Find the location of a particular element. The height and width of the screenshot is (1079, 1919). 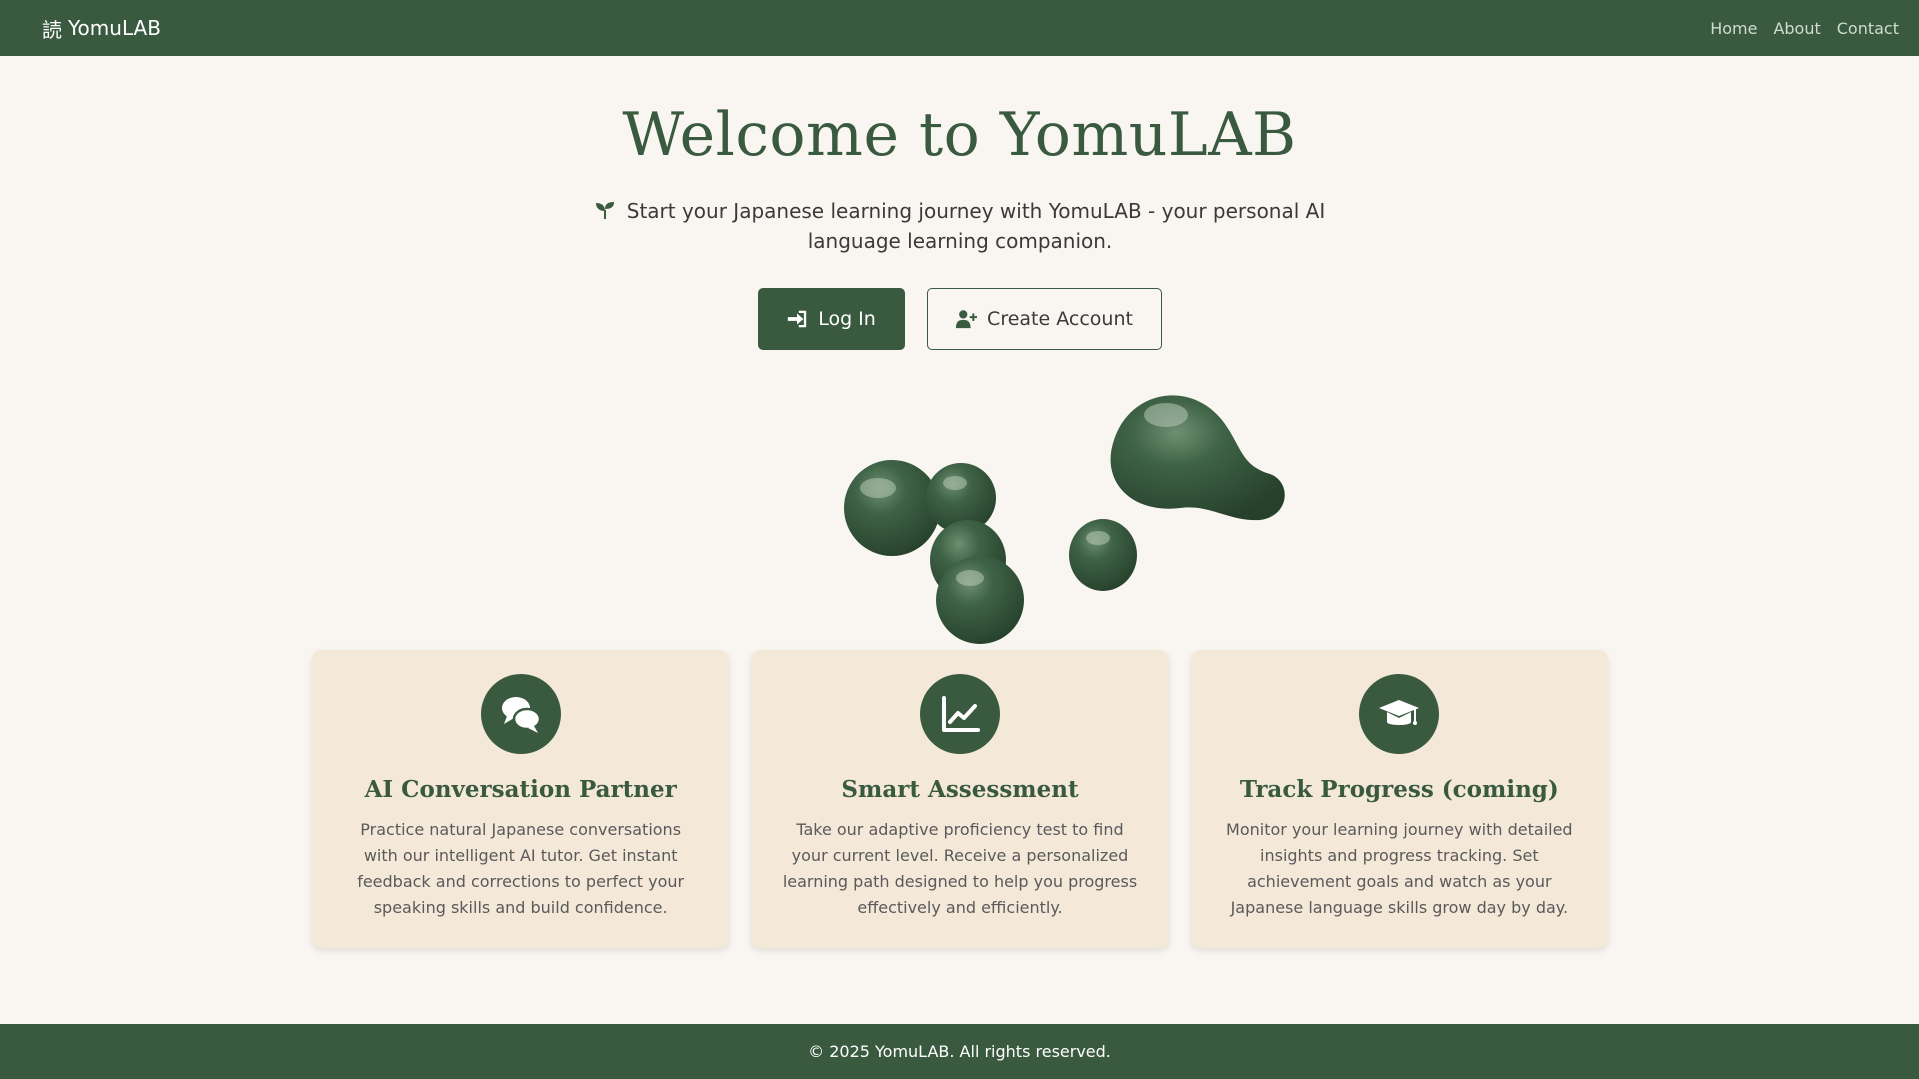

footer-copyright: © 2025 YomuLAB. All rights reserved. is located at coordinates (959, 1051).